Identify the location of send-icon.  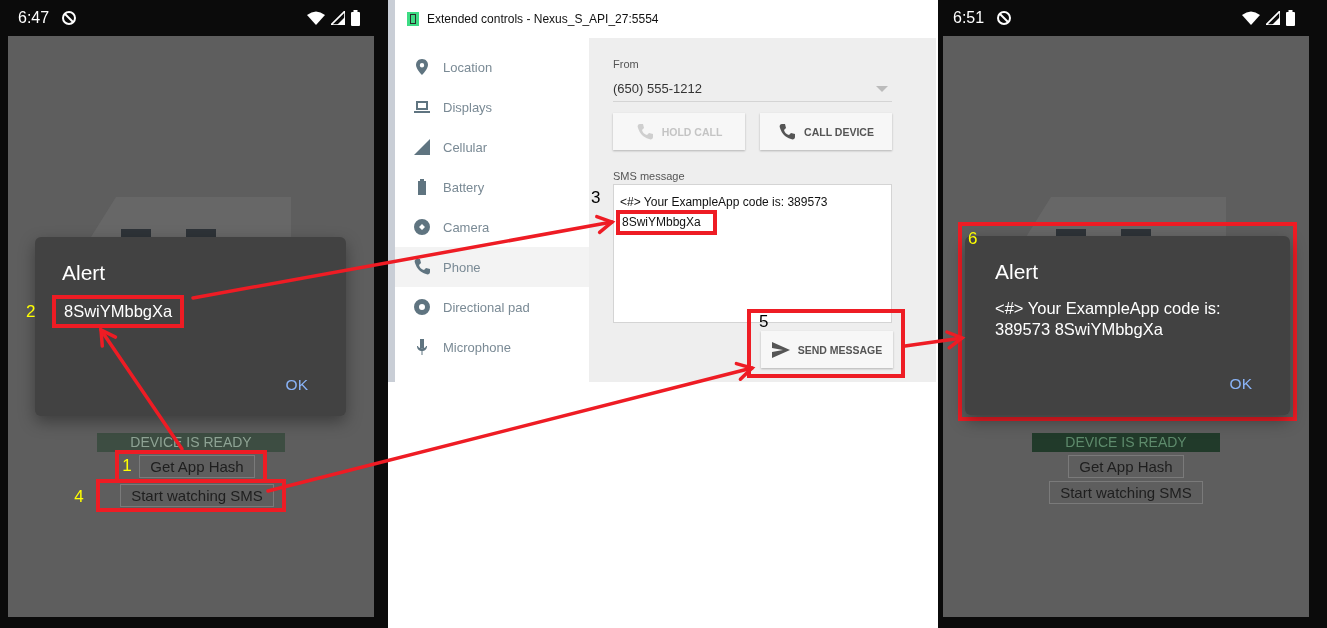
(780, 349).